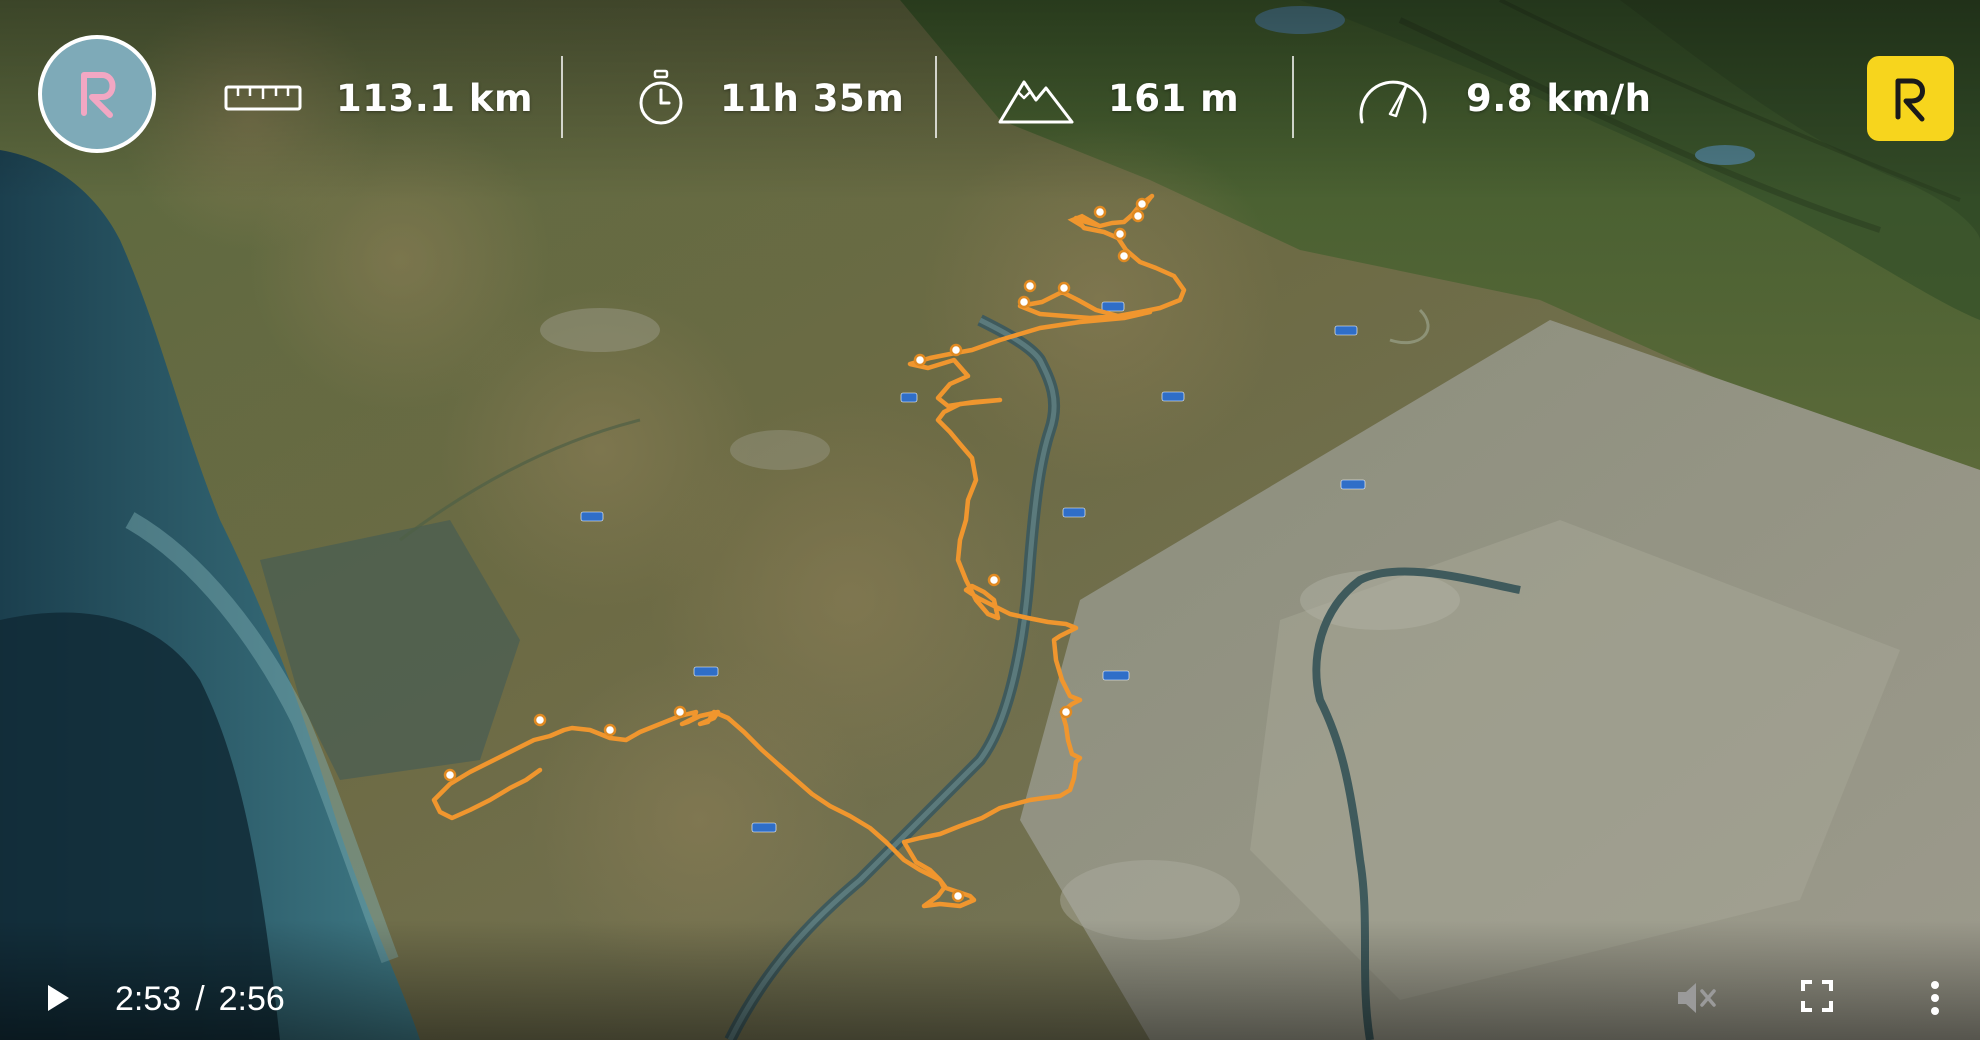 The height and width of the screenshot is (1040, 1980). I want to click on volume-muted-icon, so click(1696, 1000).